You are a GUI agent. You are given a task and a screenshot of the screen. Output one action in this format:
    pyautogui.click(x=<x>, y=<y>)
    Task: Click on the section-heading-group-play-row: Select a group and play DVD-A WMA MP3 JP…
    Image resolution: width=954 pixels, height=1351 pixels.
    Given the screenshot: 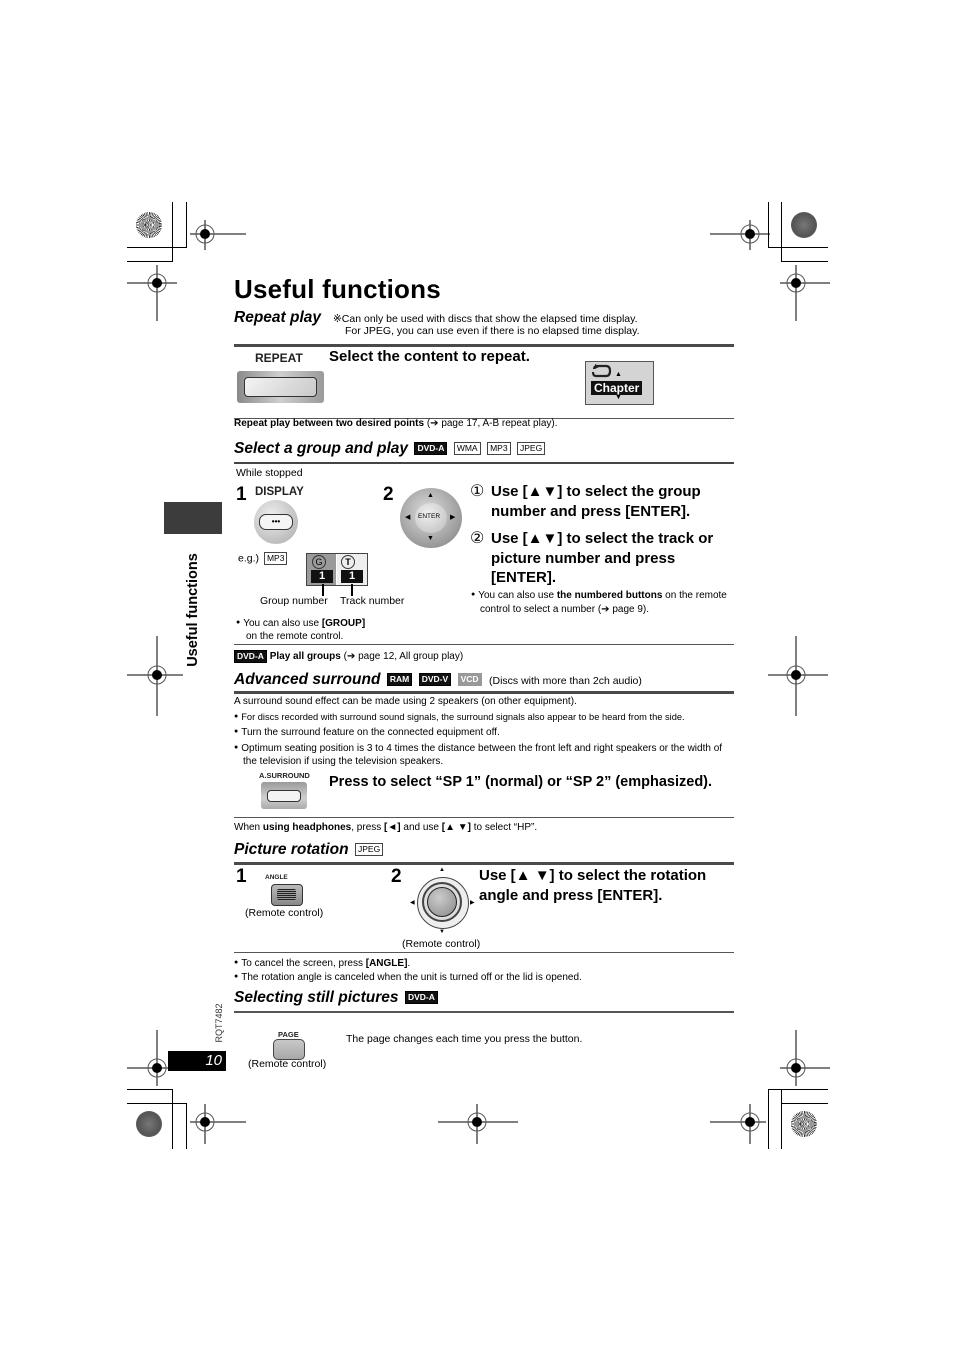 What is the action you would take?
    pyautogui.click(x=390, y=449)
    